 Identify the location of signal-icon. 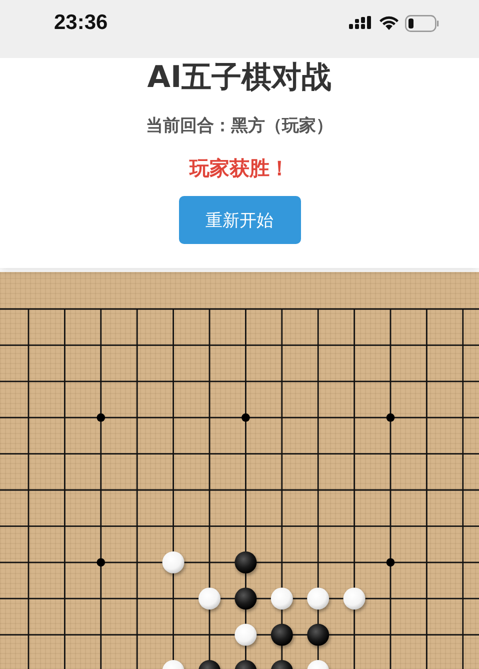
(361, 23).